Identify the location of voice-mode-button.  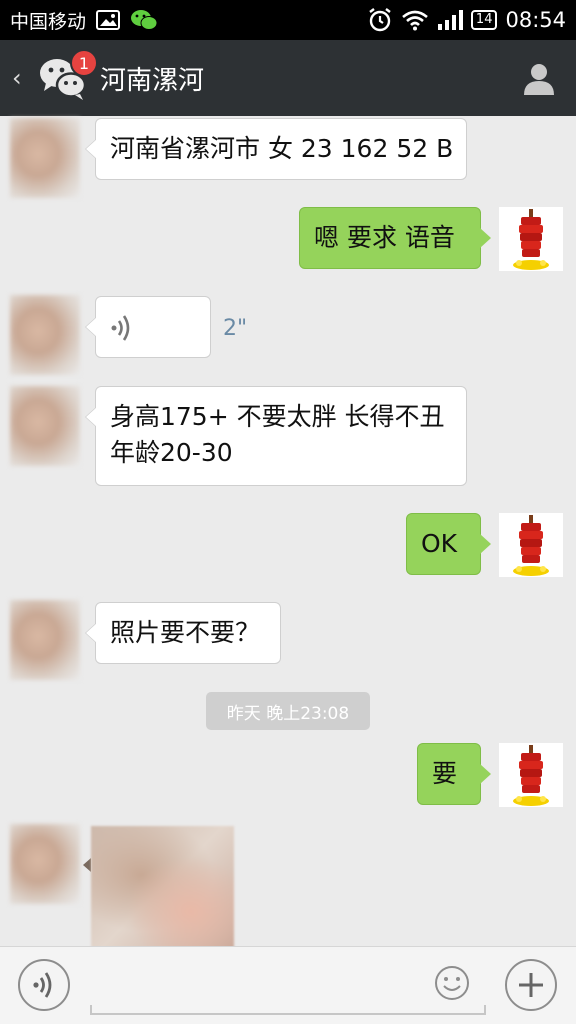
(44, 985).